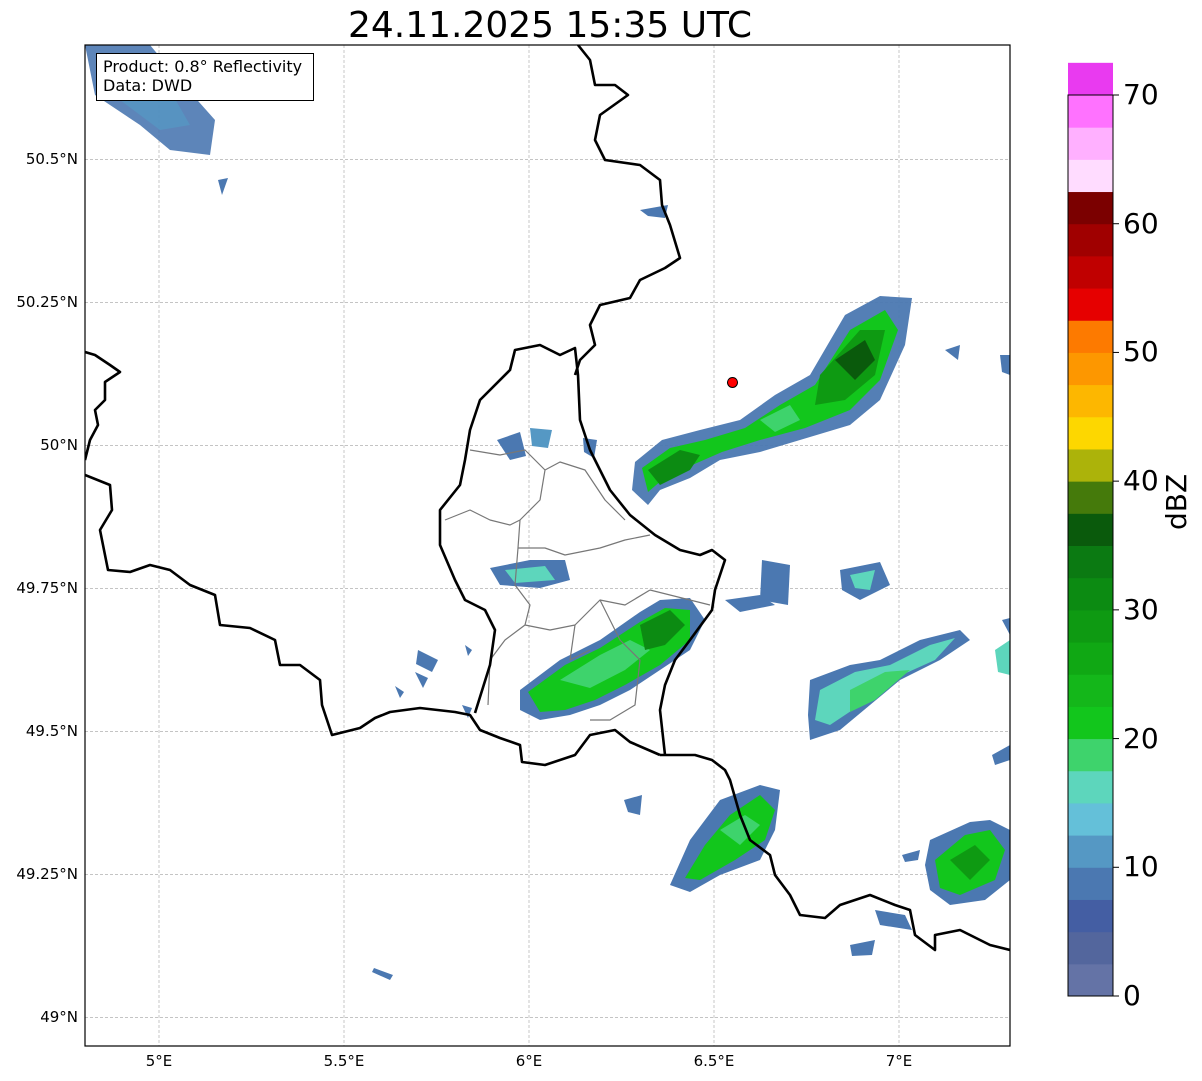 Image resolution: width=1202 pixels, height=1081 pixels. I want to click on radar-site-marker, so click(732, 382).